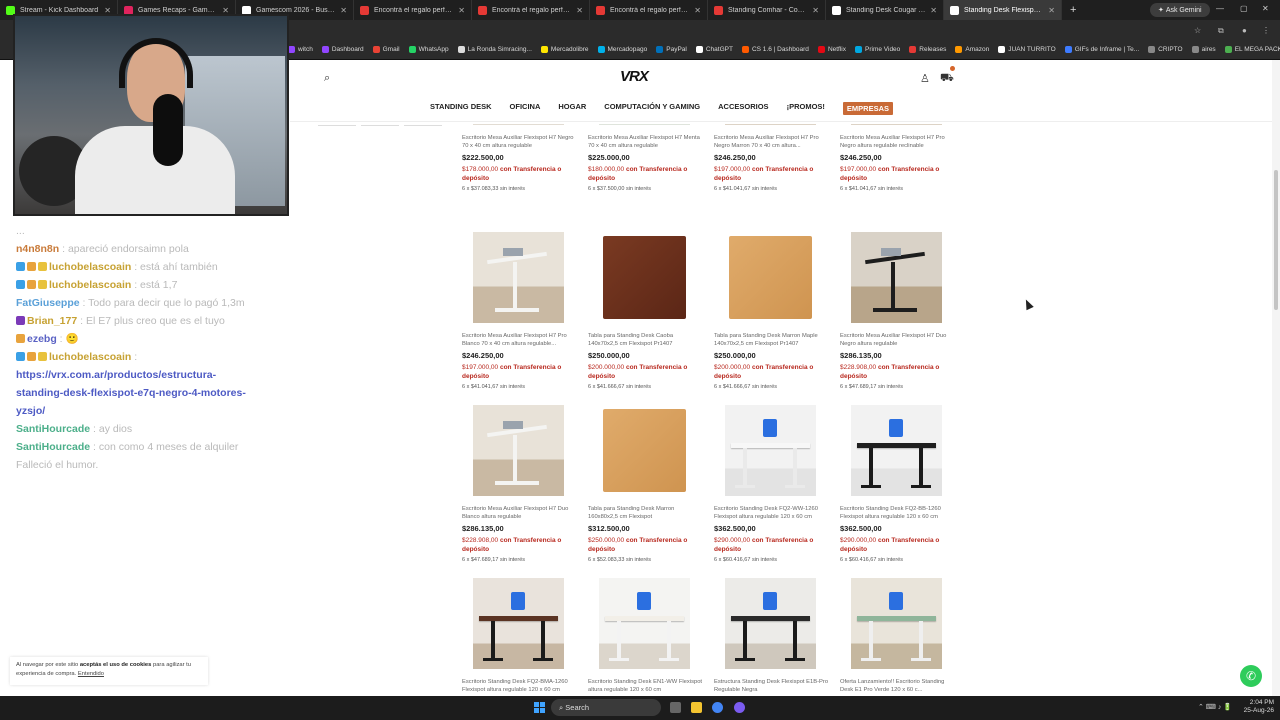  Describe the element at coordinates (1203, 49) in the screenshot. I see `bookmark-item: aires` at that location.